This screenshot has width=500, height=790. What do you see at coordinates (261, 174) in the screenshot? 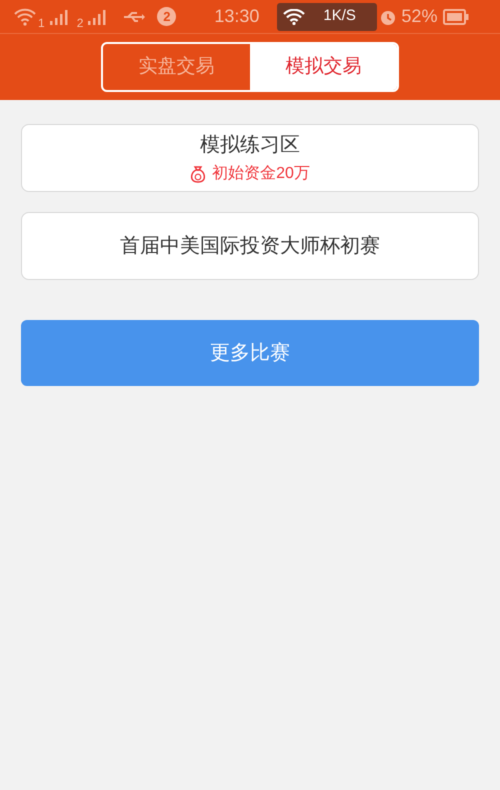
I see `card-subtitle: 初始资金20万` at bounding box center [261, 174].